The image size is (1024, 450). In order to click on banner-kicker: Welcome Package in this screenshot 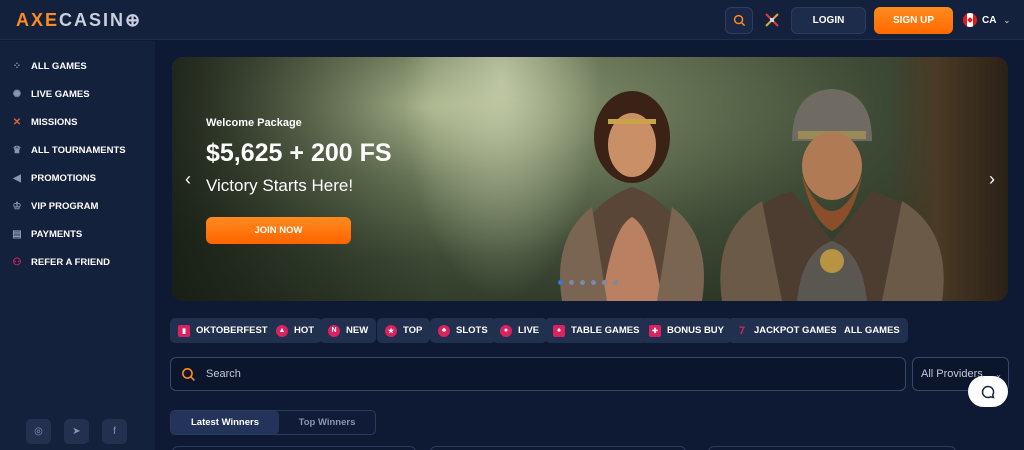, I will do `click(254, 123)`.